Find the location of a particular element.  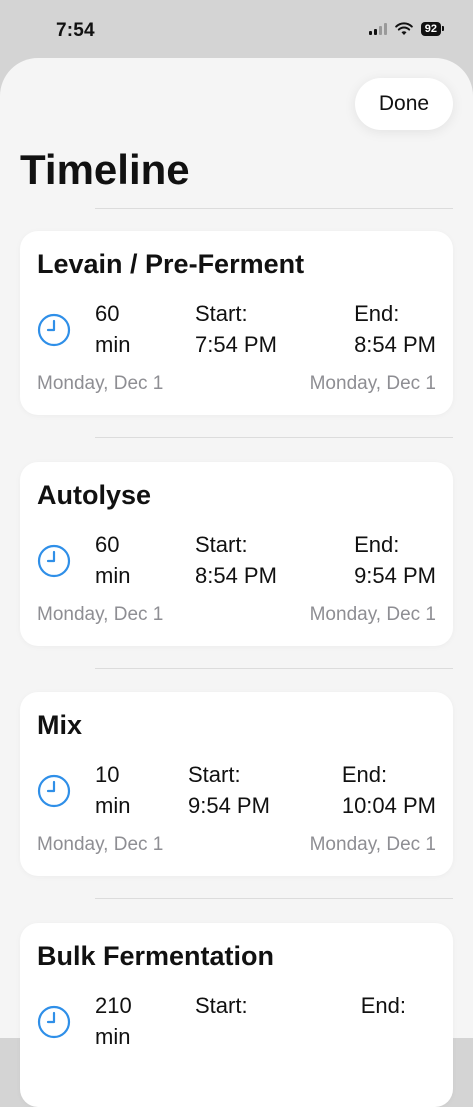

step-start: Start: 8:54 PM is located at coordinates (236, 560).